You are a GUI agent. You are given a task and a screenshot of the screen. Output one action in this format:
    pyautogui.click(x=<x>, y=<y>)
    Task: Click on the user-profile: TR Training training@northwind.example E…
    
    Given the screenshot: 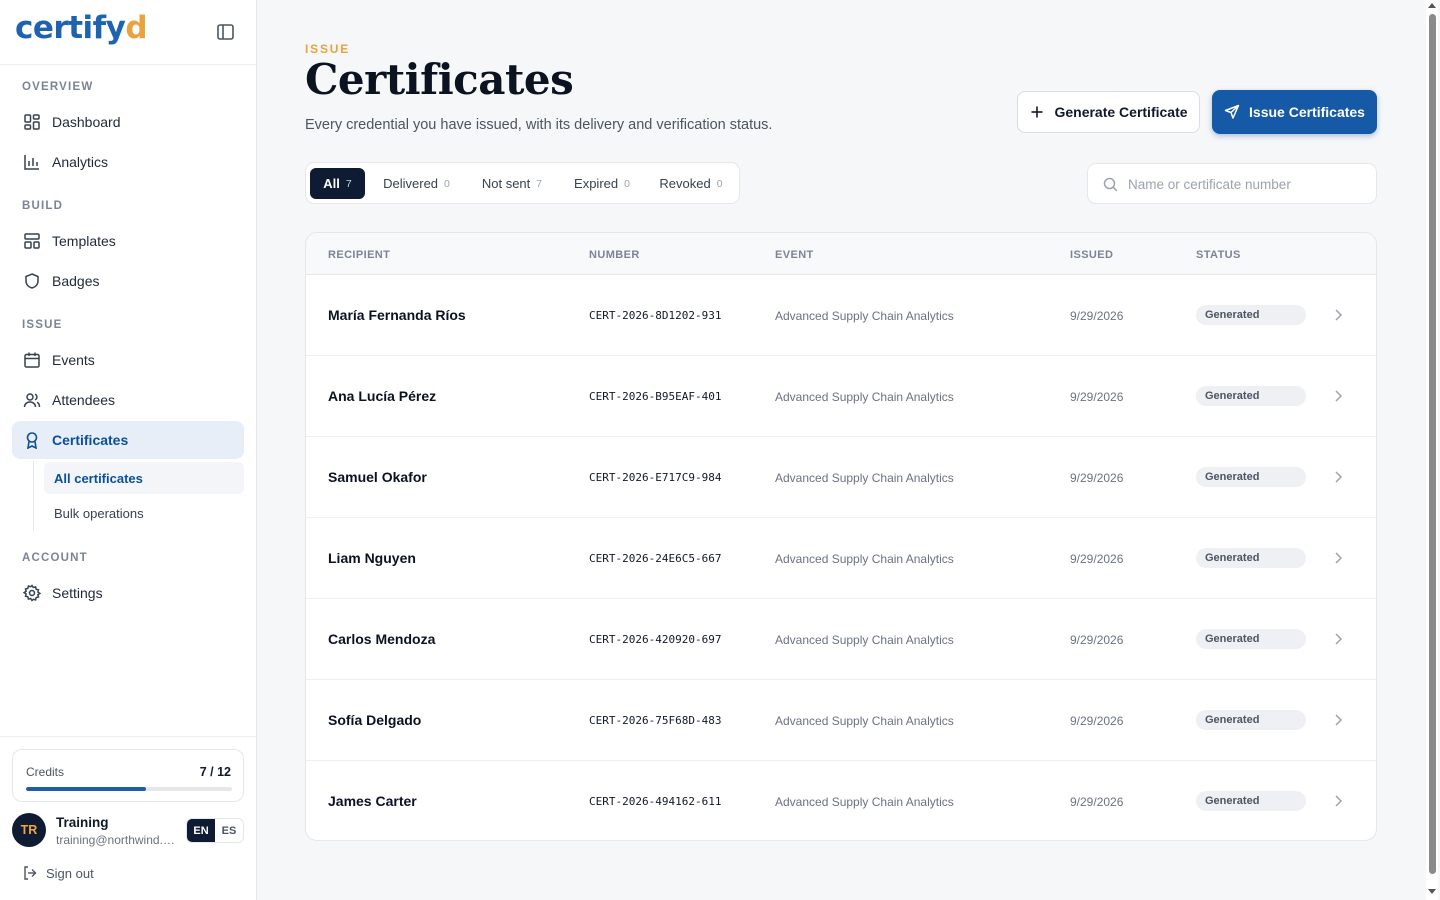 What is the action you would take?
    pyautogui.click(x=128, y=831)
    